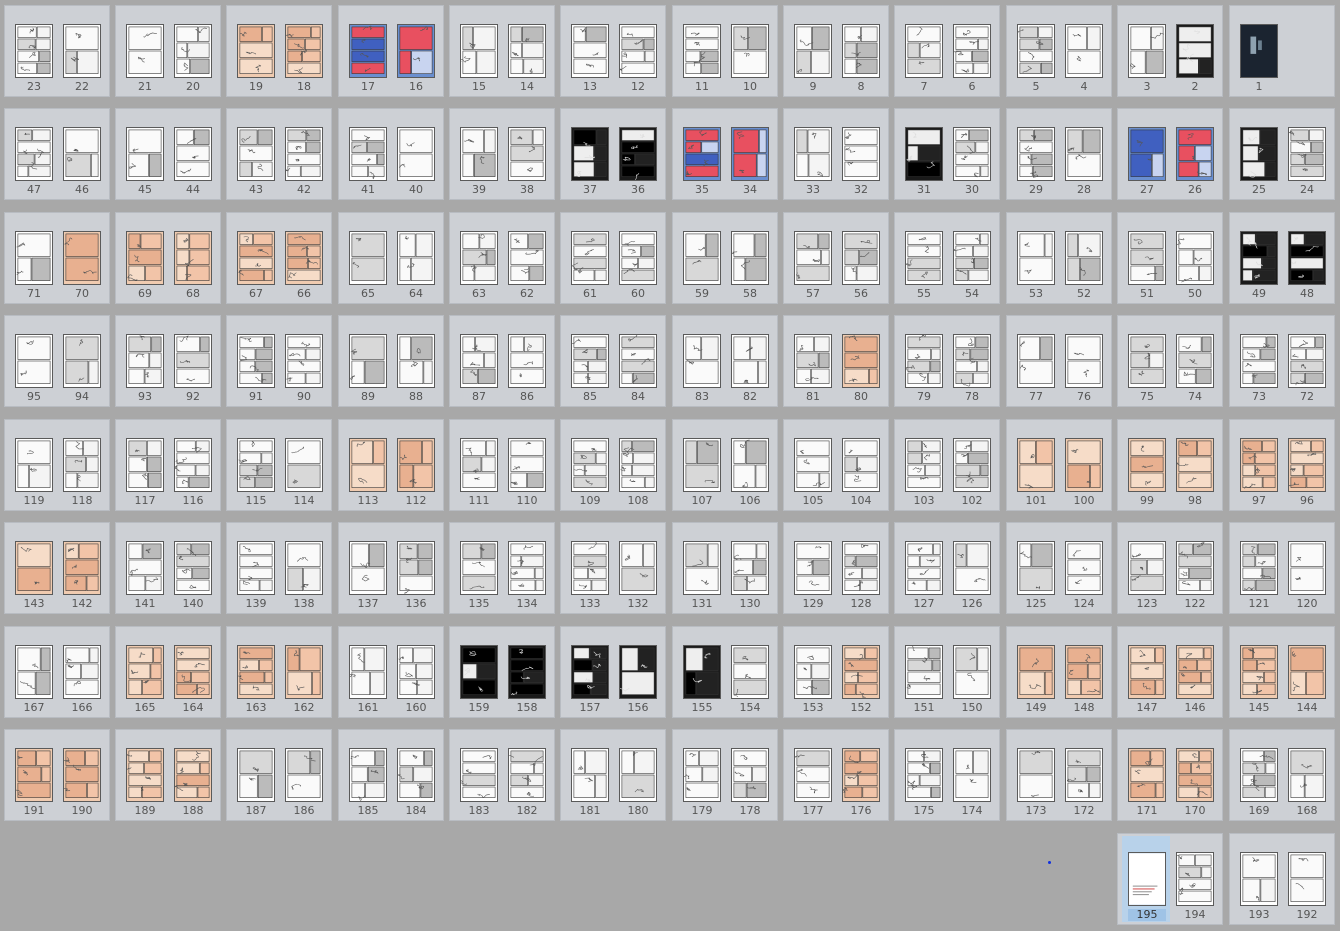 The width and height of the screenshot is (1340, 931). What do you see at coordinates (1170, 51) in the screenshot?
I see `page-spread: 32` at bounding box center [1170, 51].